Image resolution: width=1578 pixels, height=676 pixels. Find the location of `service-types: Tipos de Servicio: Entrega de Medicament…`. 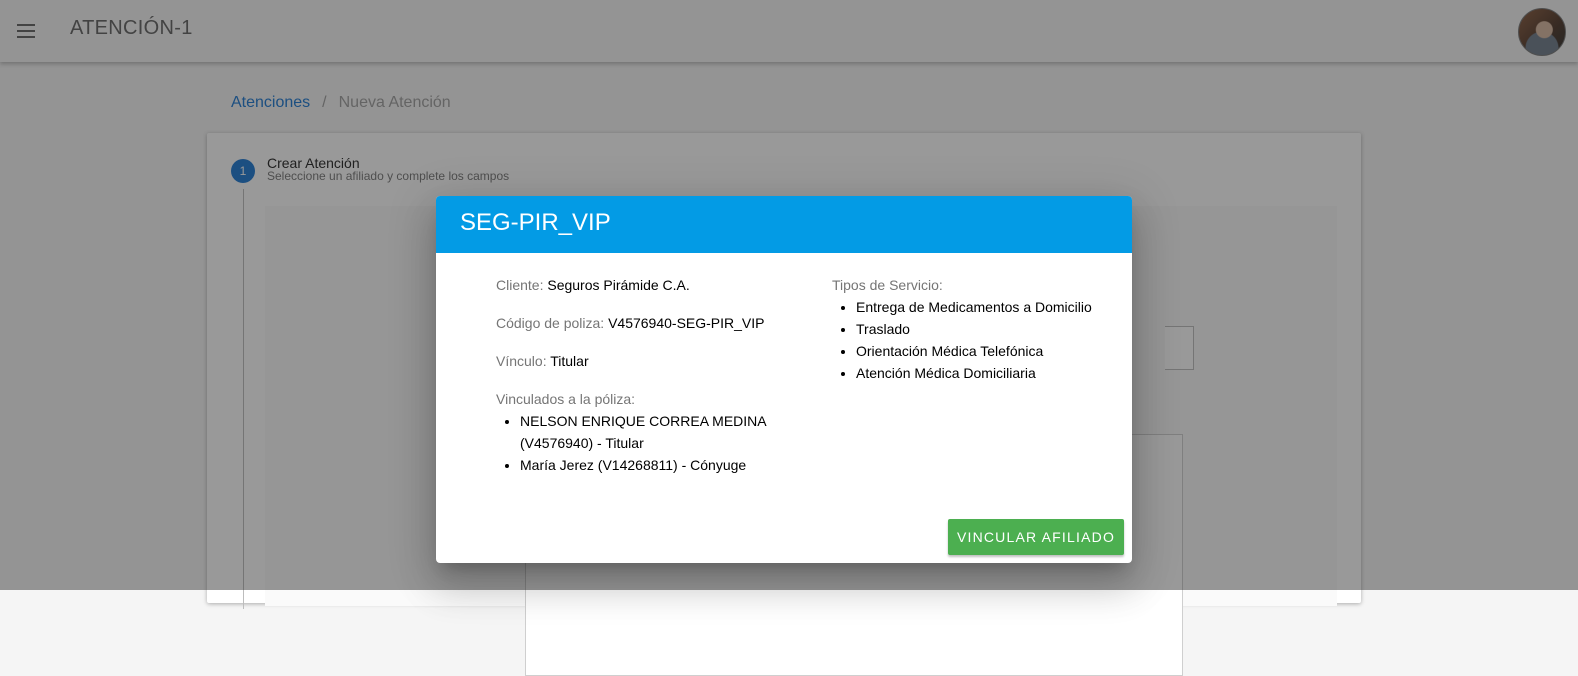

service-types: Tipos de Servicio: Entrega de Medicament… is located at coordinates (977, 329).